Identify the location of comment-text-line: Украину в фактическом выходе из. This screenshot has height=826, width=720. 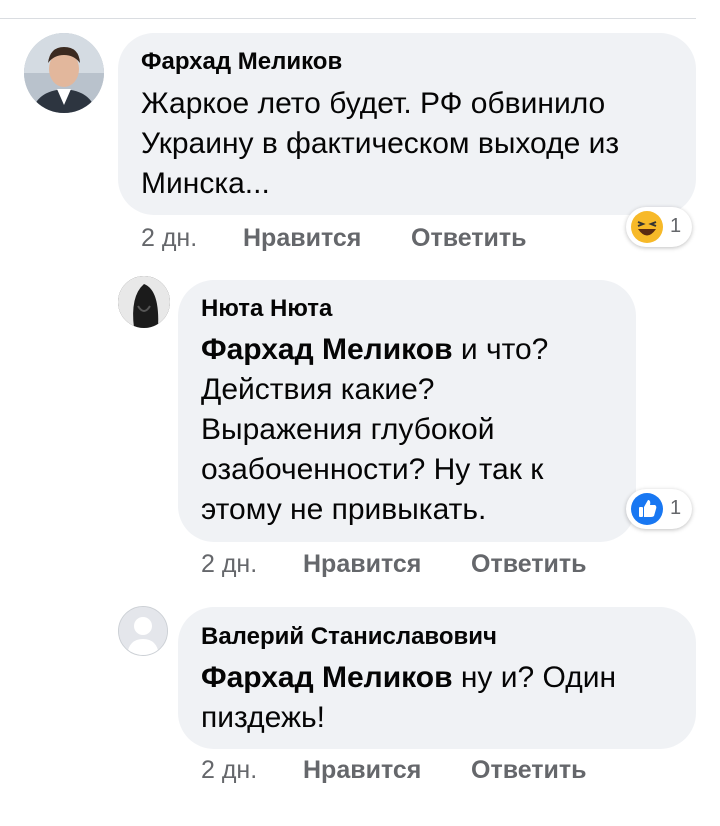
(380, 143).